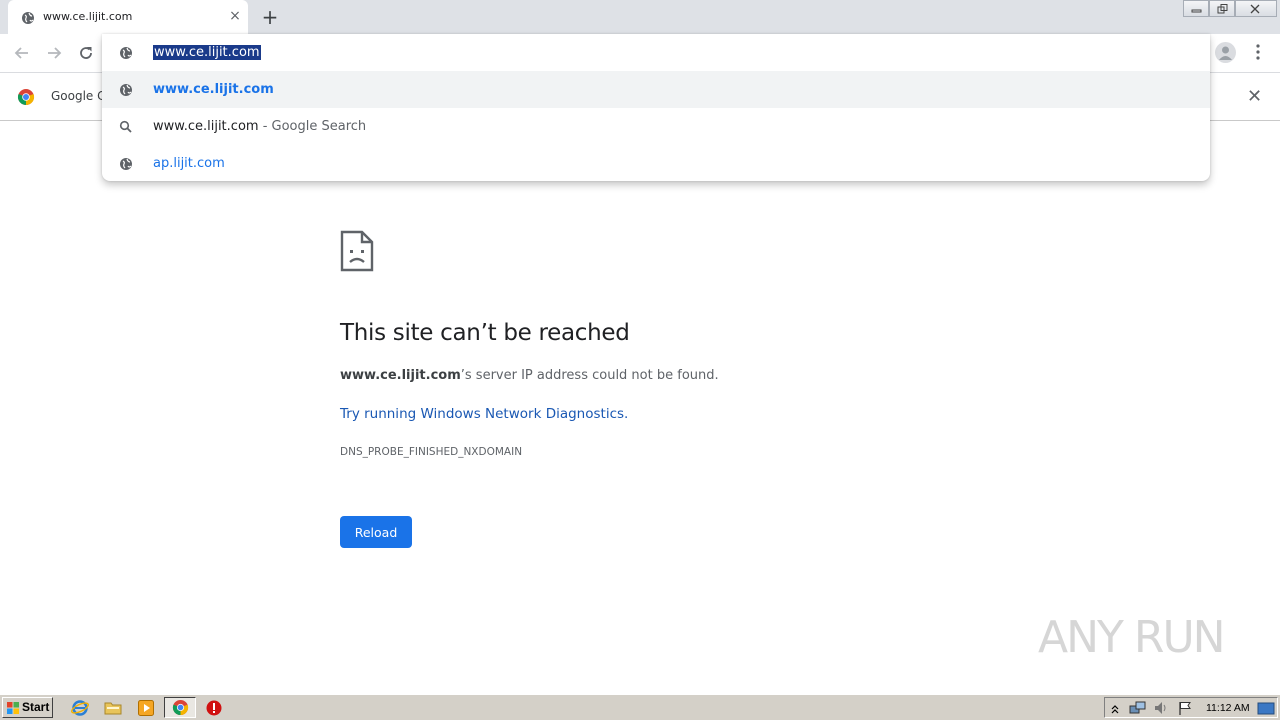 This screenshot has height=721, width=1280. Describe the element at coordinates (235, 16) in the screenshot. I see `tab-close-button: ×` at that location.